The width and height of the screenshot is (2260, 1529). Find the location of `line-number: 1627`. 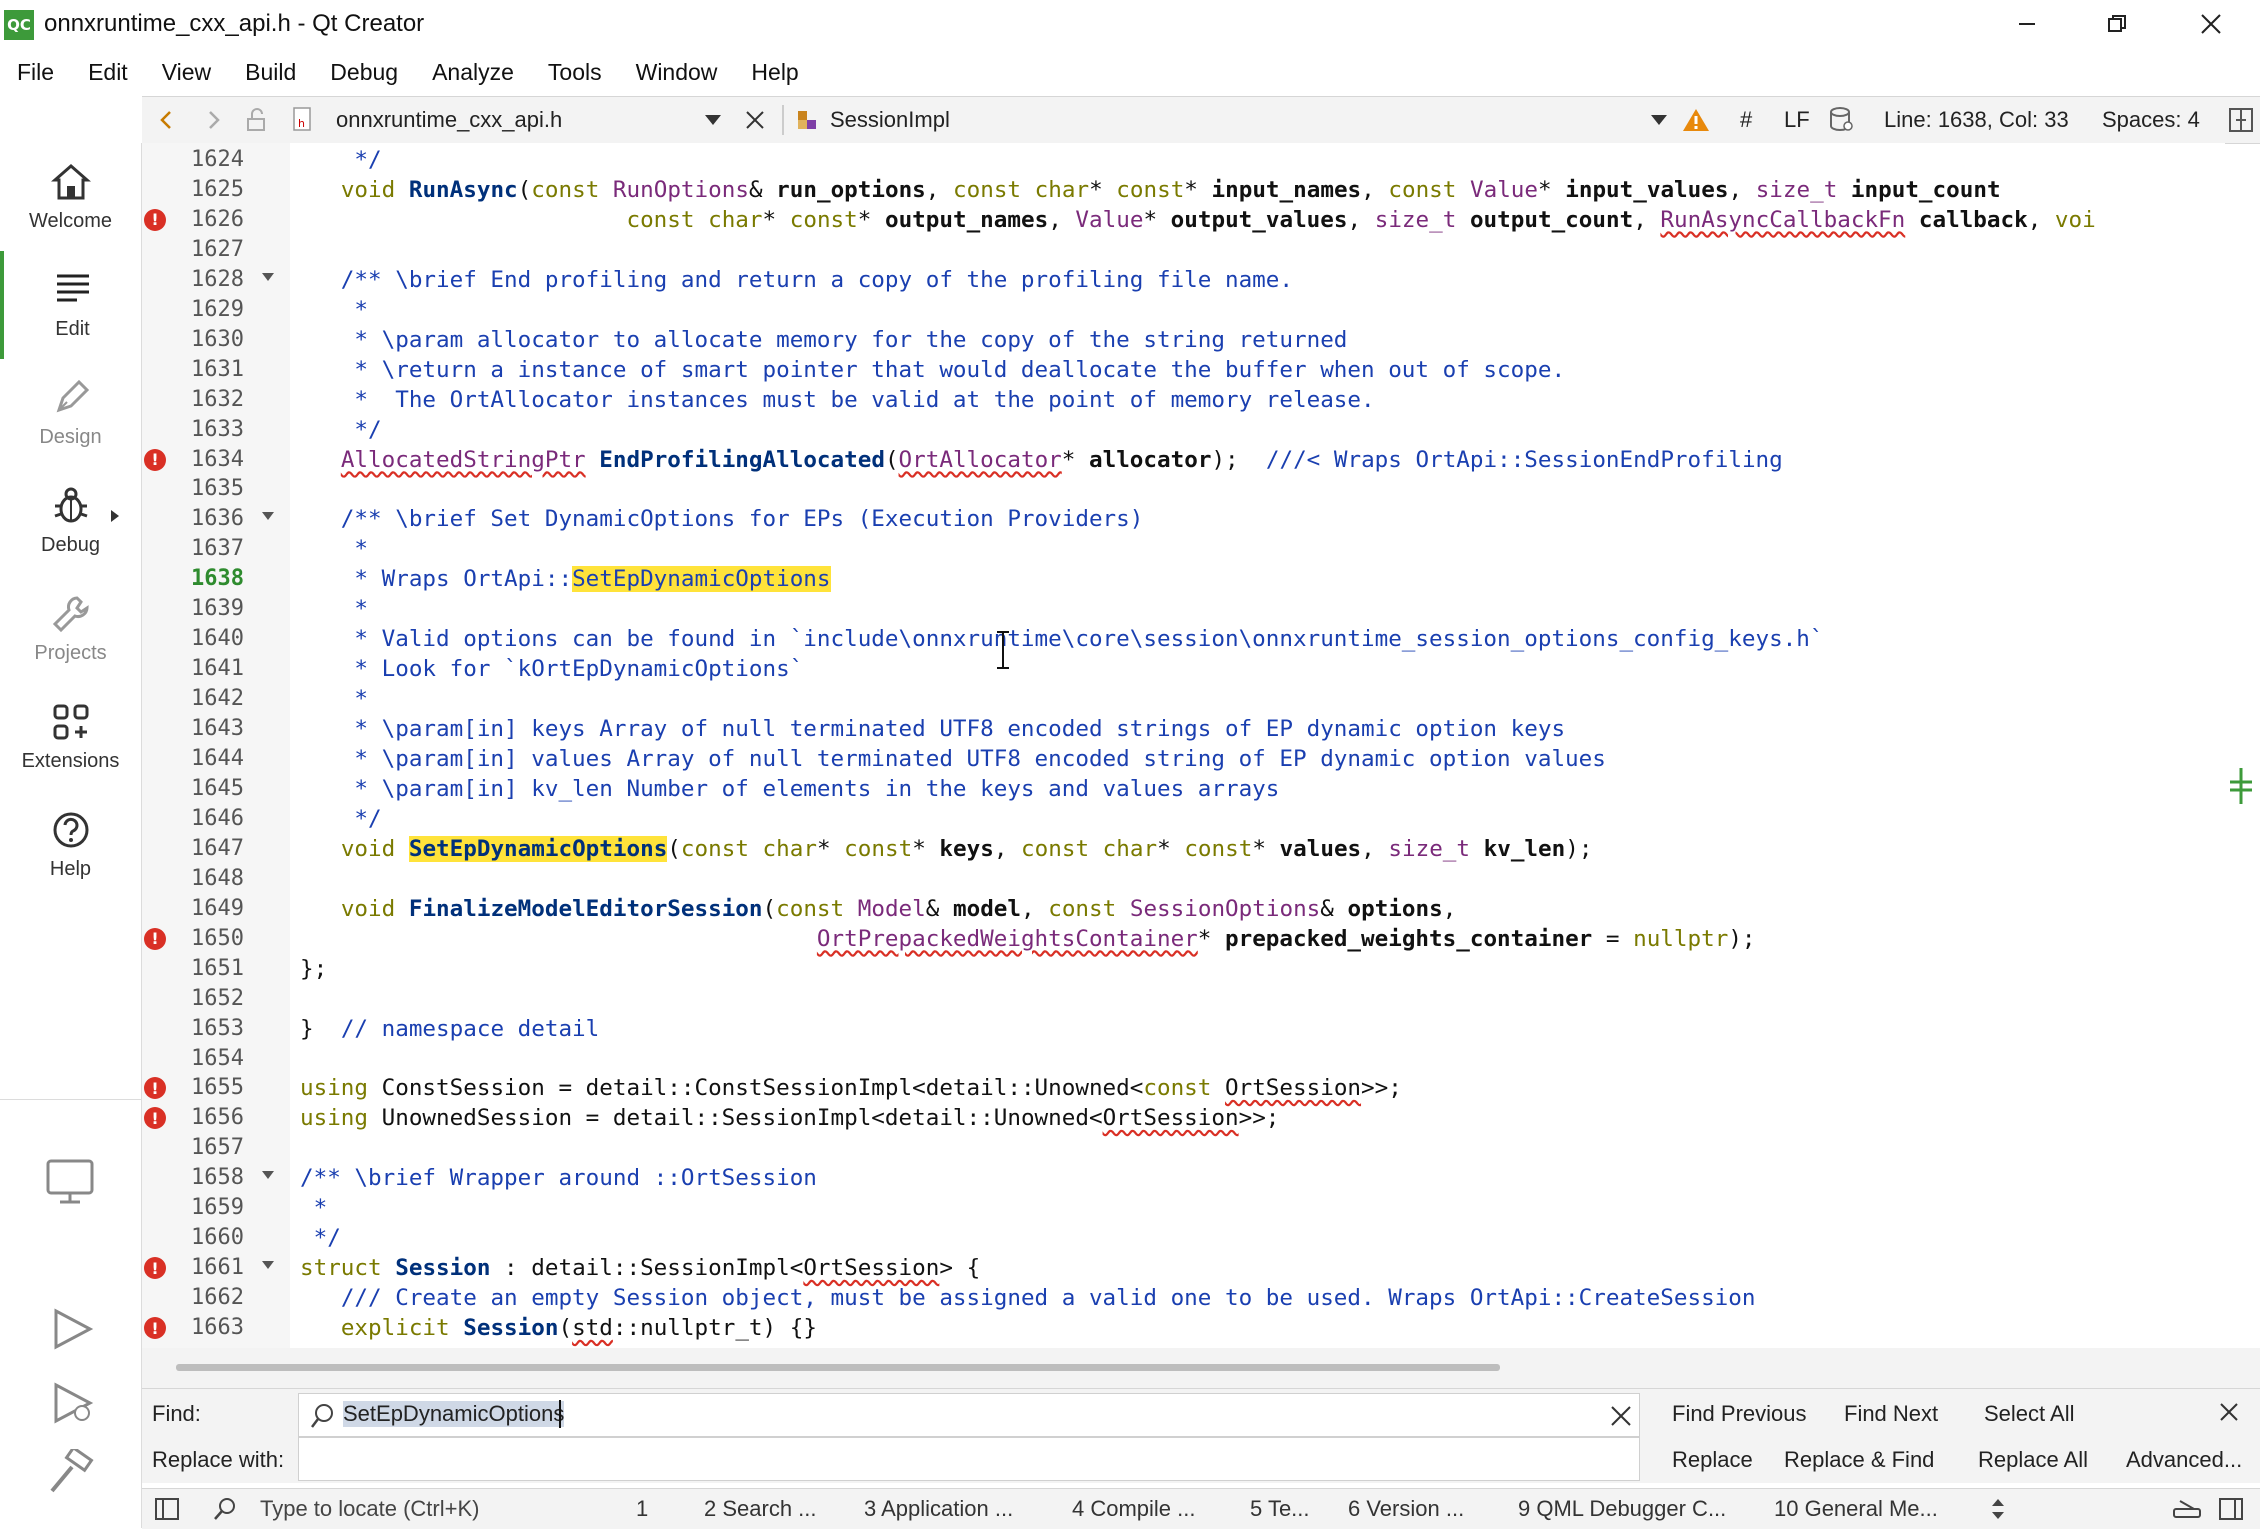

line-number: 1627 is located at coordinates (193, 250).